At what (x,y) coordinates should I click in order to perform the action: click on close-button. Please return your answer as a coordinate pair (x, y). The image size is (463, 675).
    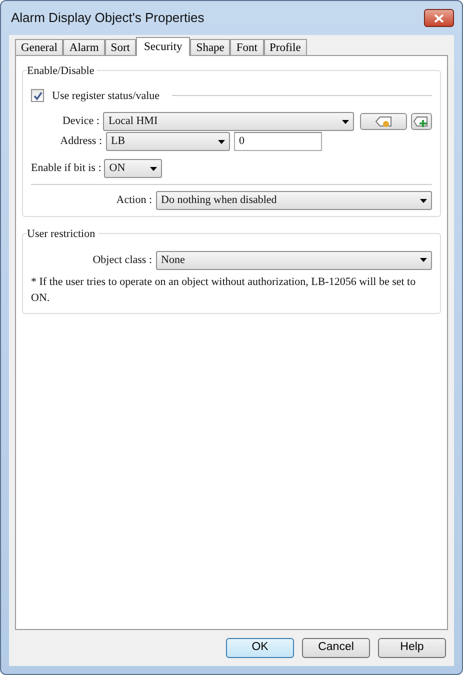
    Looking at the image, I should click on (439, 18).